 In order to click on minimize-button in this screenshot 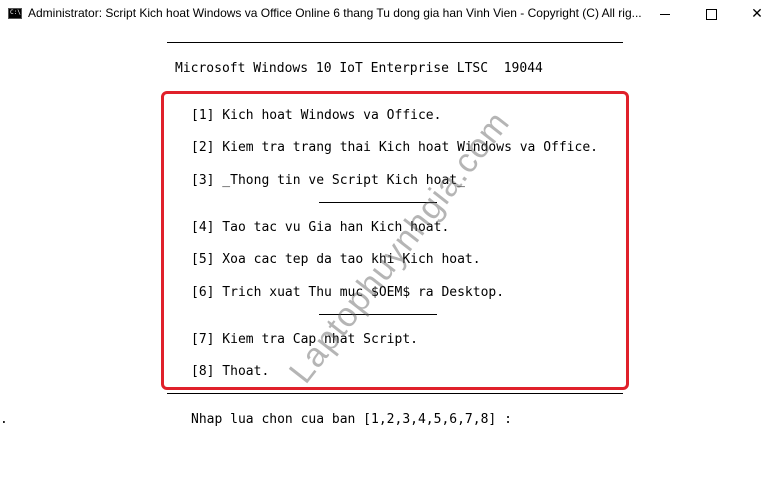, I will do `click(665, 14)`.